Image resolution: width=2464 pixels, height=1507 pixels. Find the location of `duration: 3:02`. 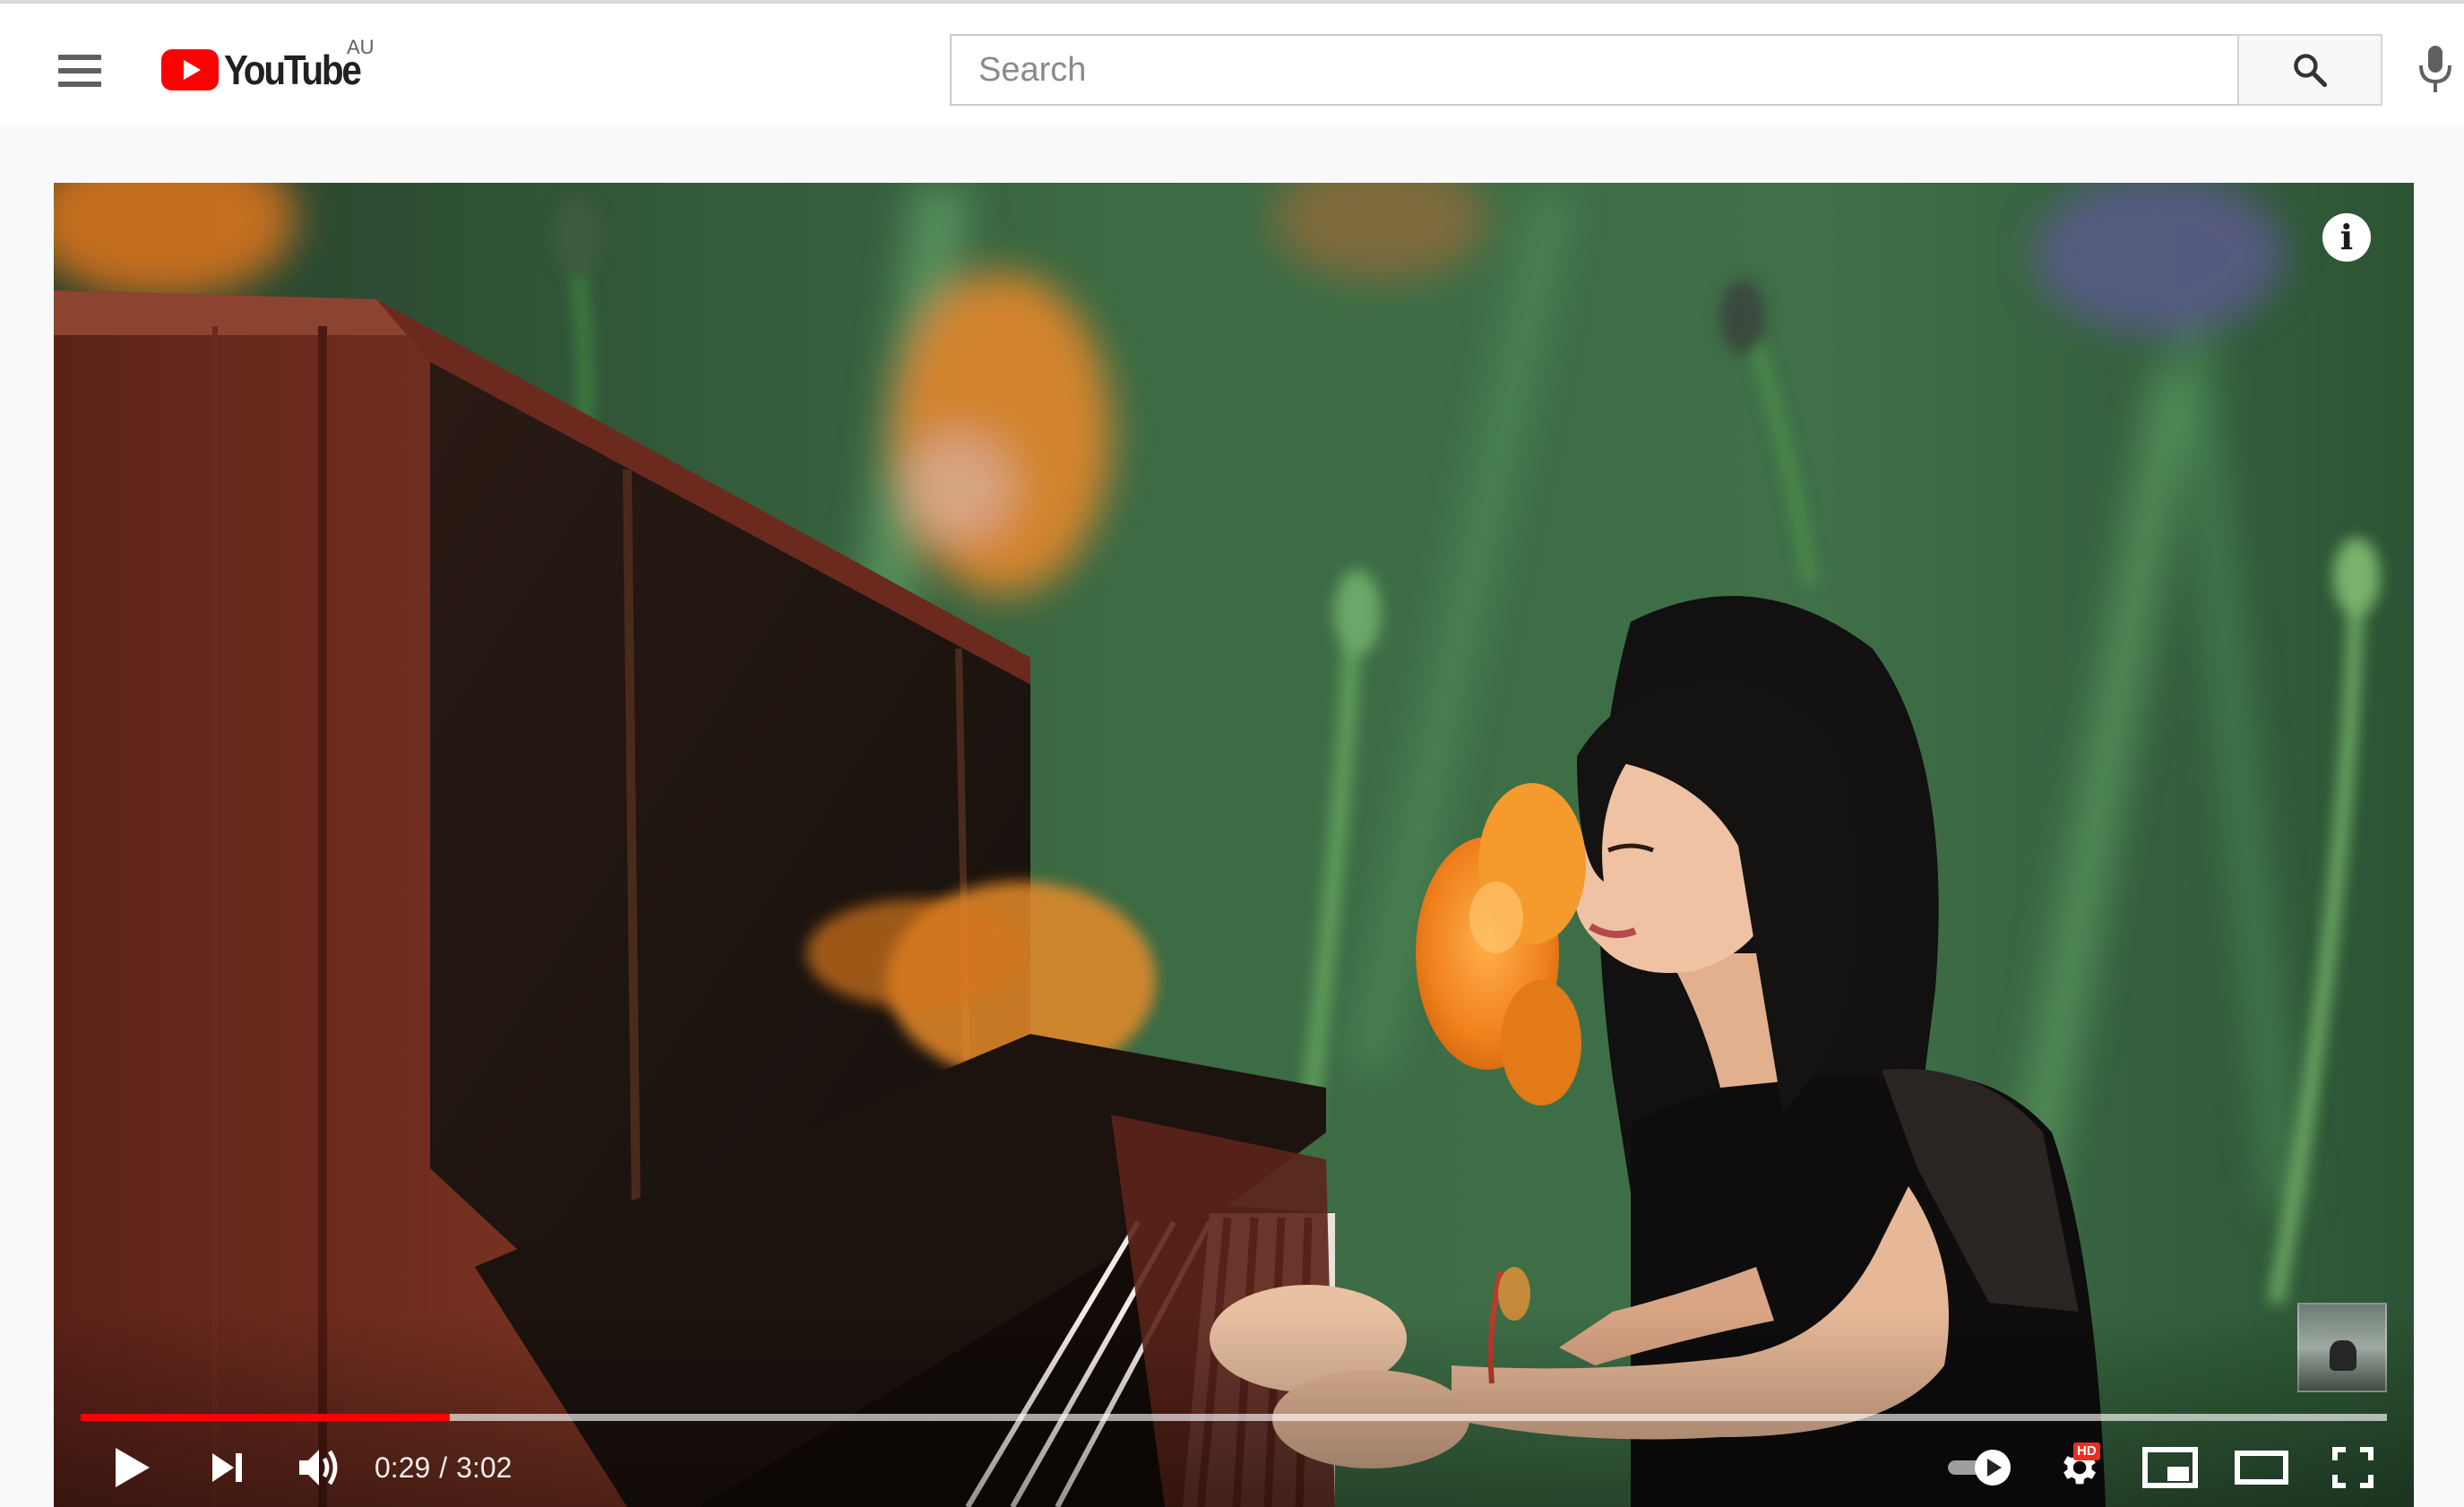

duration: 3:02 is located at coordinates (484, 1467).